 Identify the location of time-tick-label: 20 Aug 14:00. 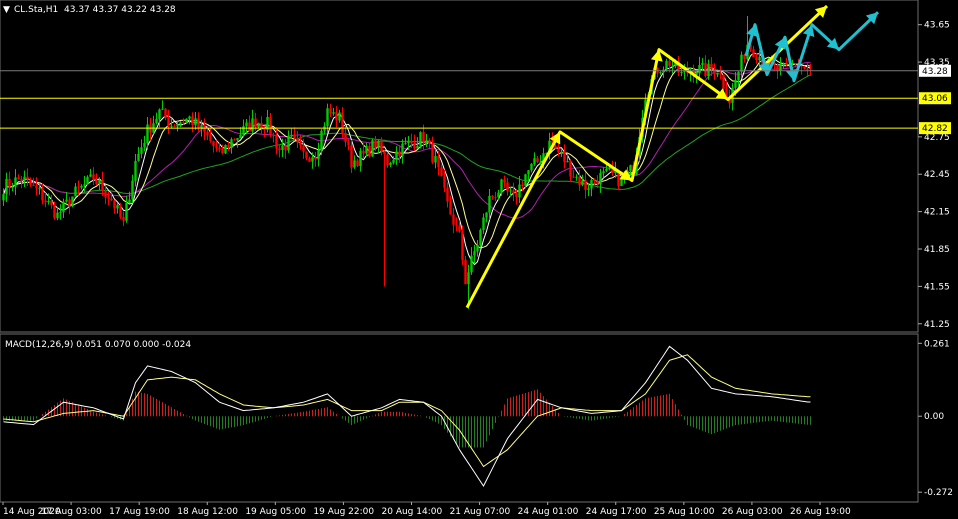
(412, 512).